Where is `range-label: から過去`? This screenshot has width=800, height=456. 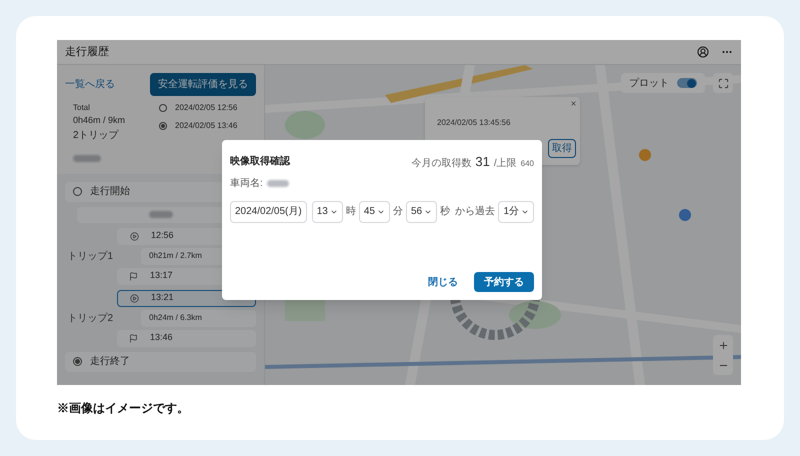
range-label: から過去 is located at coordinates (475, 211).